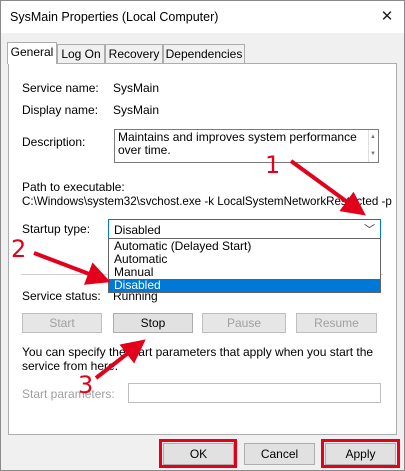 Image resolution: width=405 pixels, height=471 pixels. Describe the element at coordinates (279, 454) in the screenshot. I see `cancel-button: Cancel` at that location.